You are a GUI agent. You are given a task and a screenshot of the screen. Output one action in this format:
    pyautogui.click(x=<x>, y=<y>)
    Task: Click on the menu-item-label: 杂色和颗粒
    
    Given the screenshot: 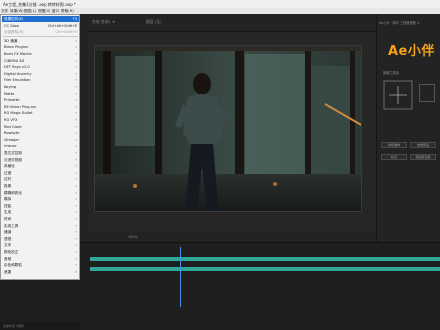 What is the action you would take?
    pyautogui.click(x=13, y=265)
    